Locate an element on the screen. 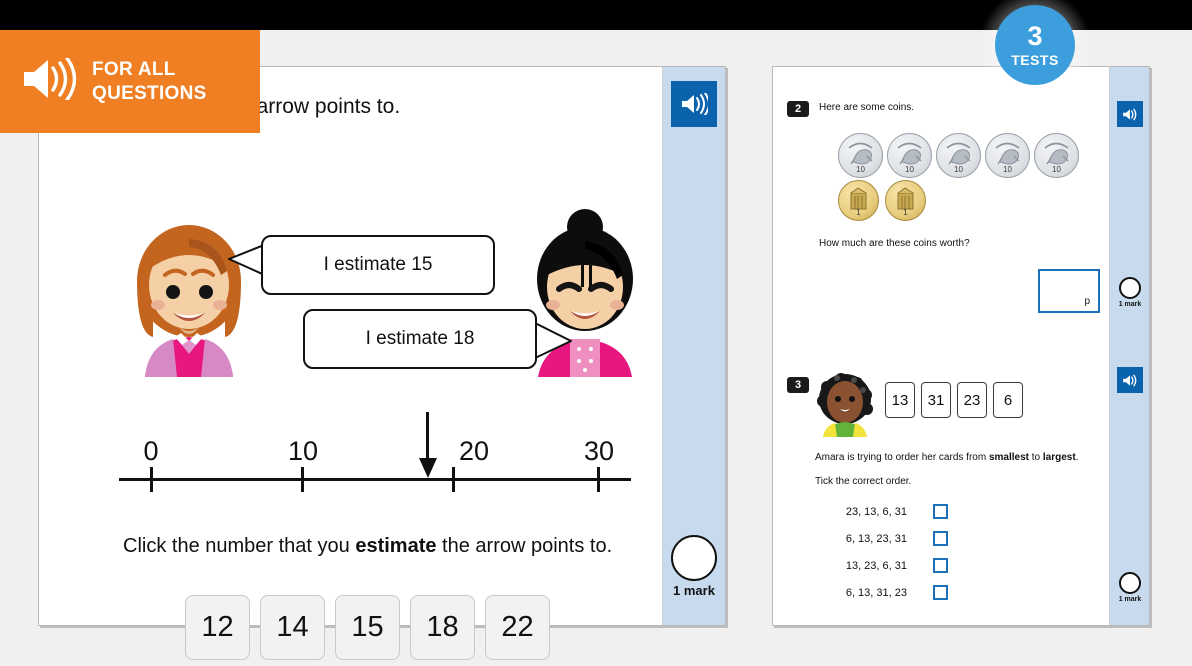  mark-indicator-q2: 1 mark is located at coordinates (1130, 292).